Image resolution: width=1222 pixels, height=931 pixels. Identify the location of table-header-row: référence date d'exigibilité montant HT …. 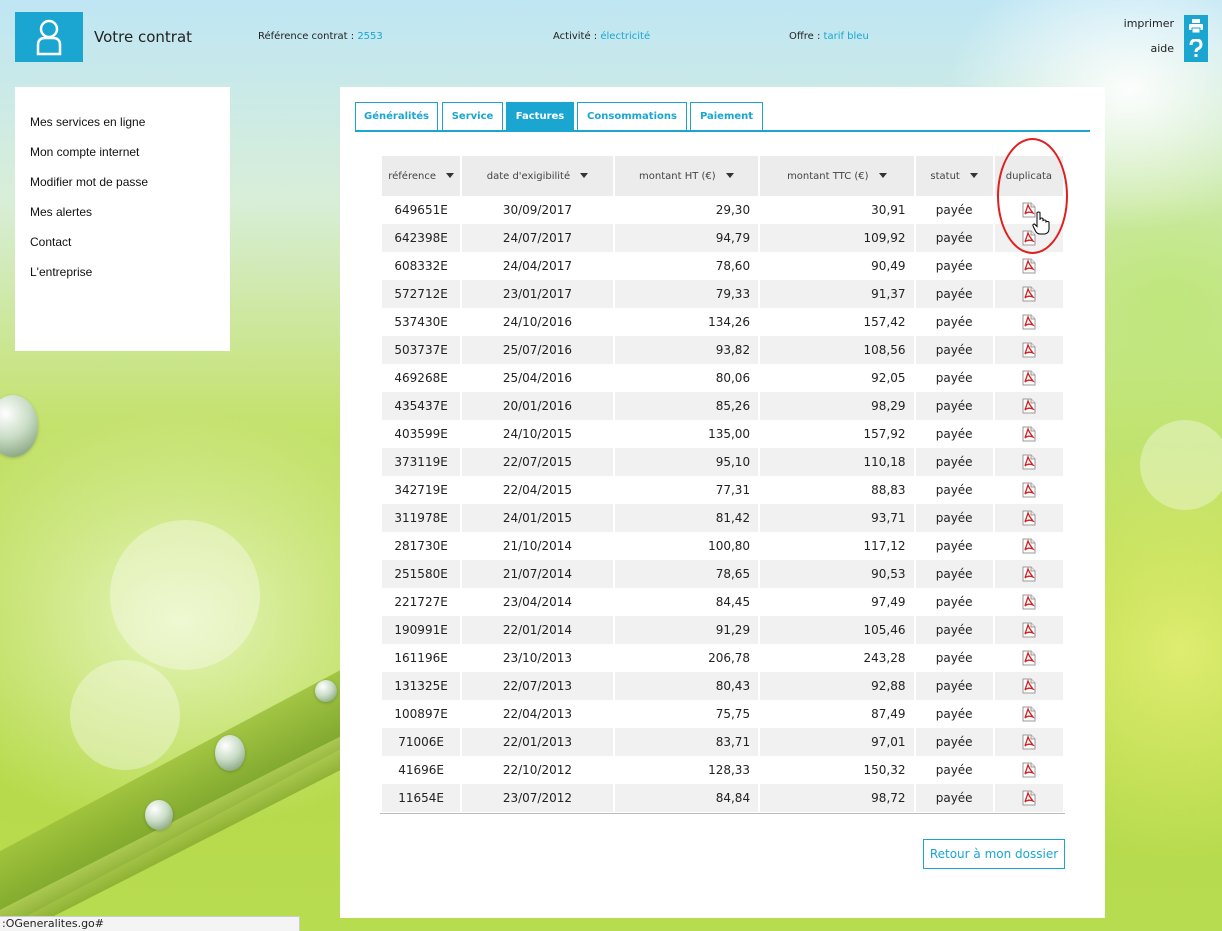
(722, 176).